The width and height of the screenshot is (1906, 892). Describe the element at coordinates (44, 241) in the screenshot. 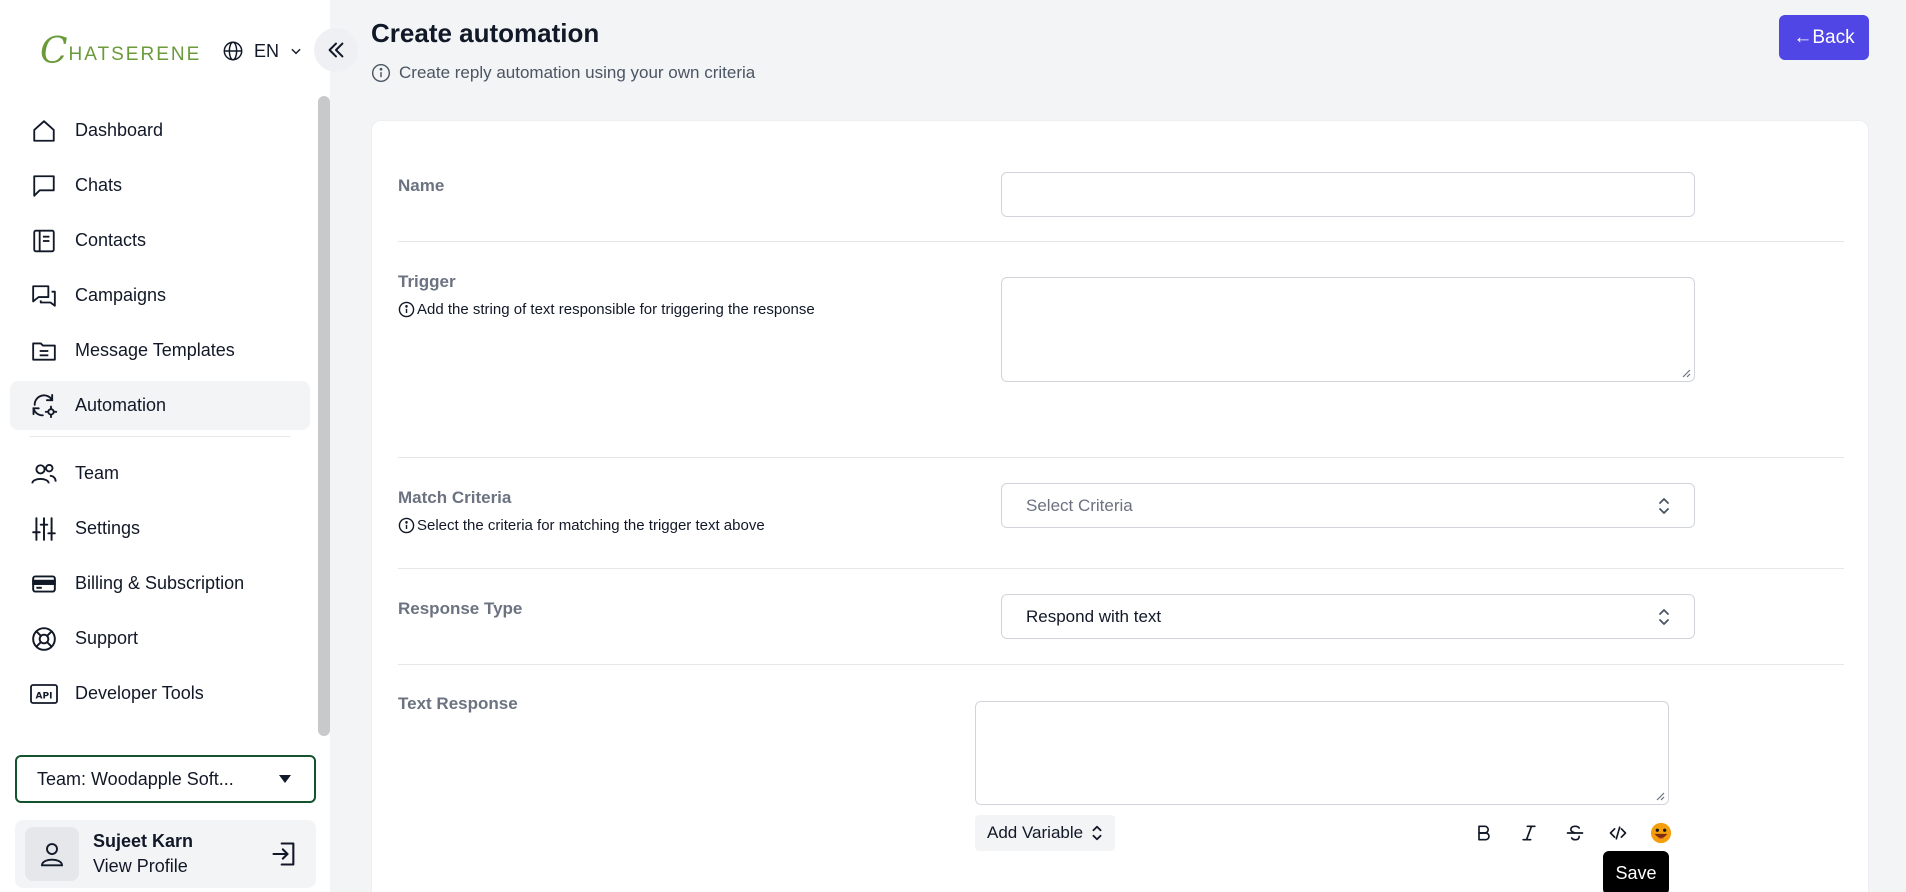

I see `contact-book-icon` at that location.